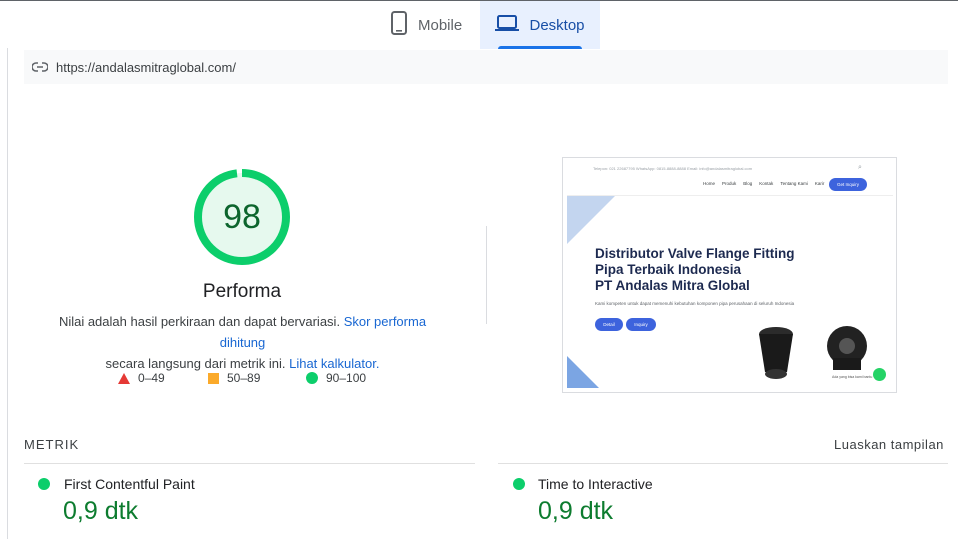  I want to click on thumb-detail-button: Detail, so click(609, 324).